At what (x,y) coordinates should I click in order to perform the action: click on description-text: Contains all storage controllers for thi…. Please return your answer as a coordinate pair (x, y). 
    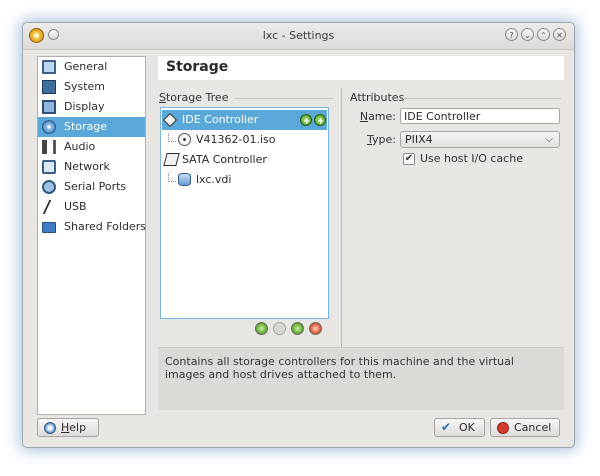
    Looking at the image, I should click on (339, 368).